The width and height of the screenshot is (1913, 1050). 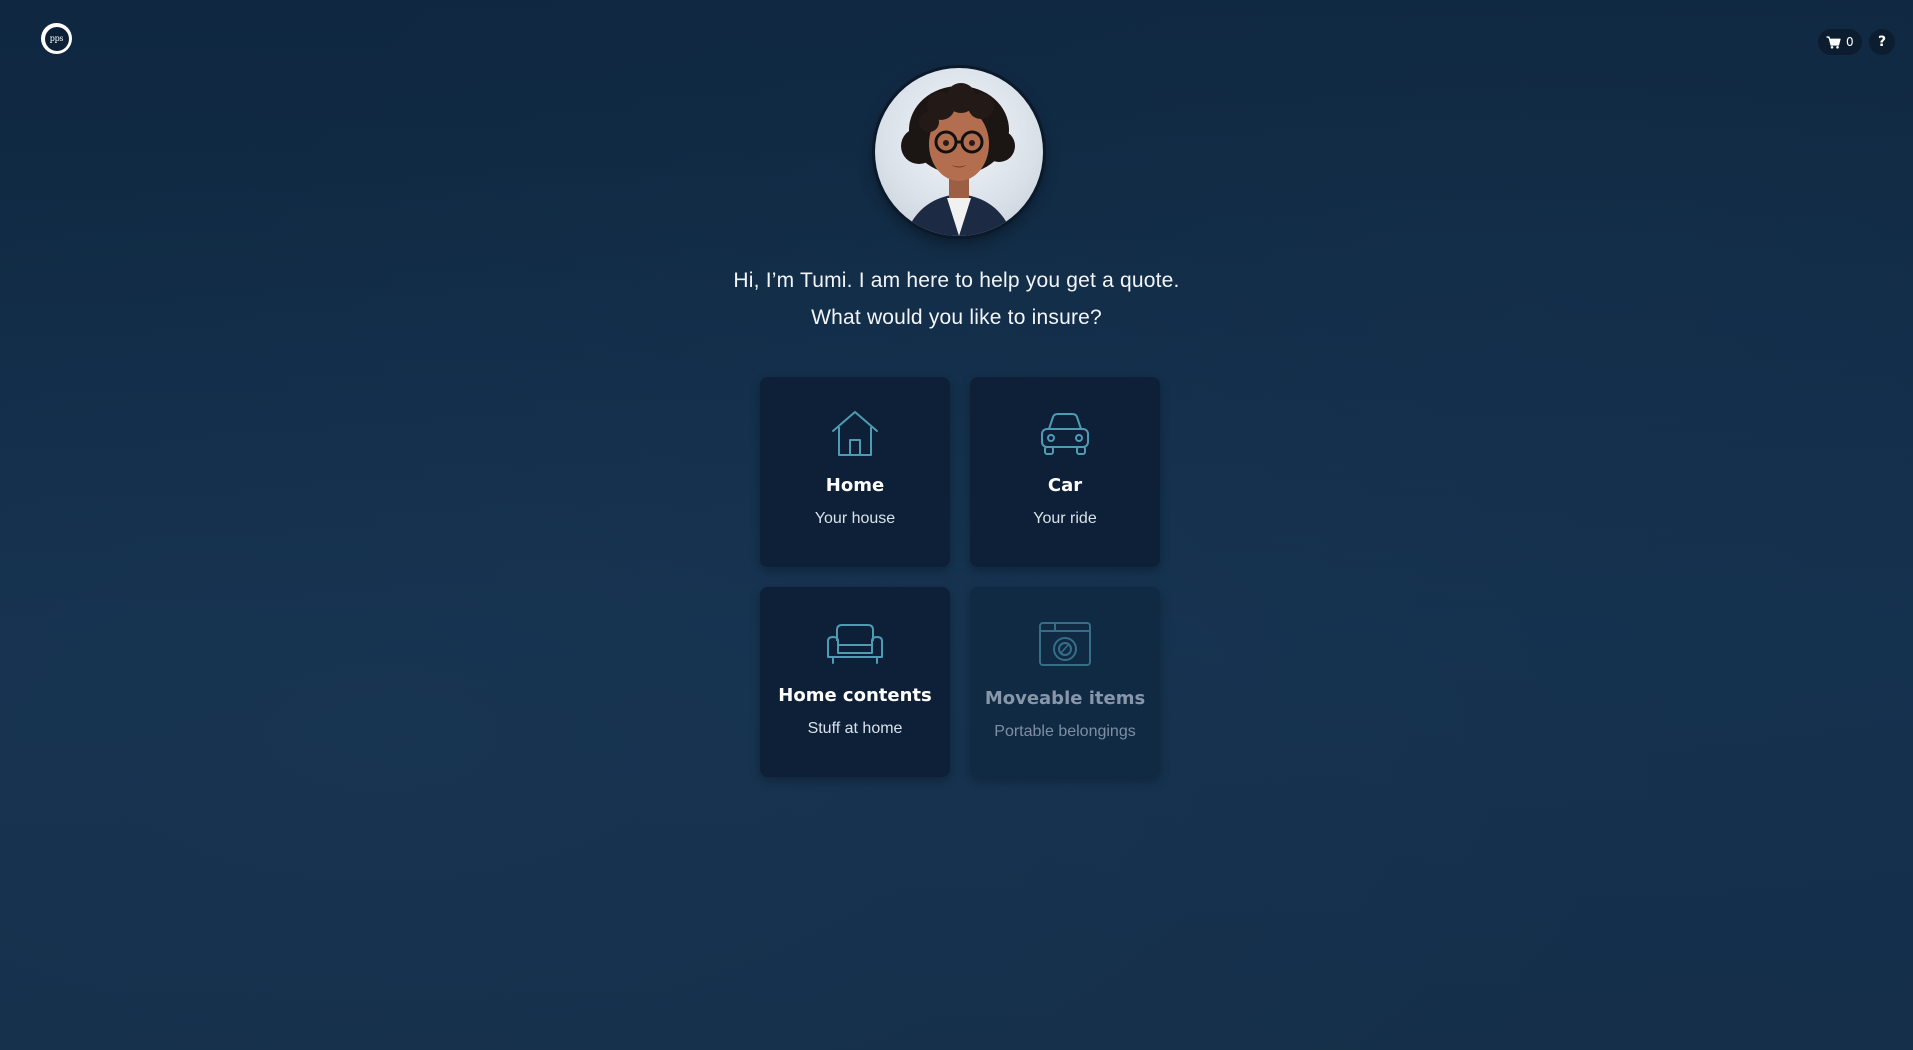 I want to click on shopping-cart-icon, so click(x=1833, y=42).